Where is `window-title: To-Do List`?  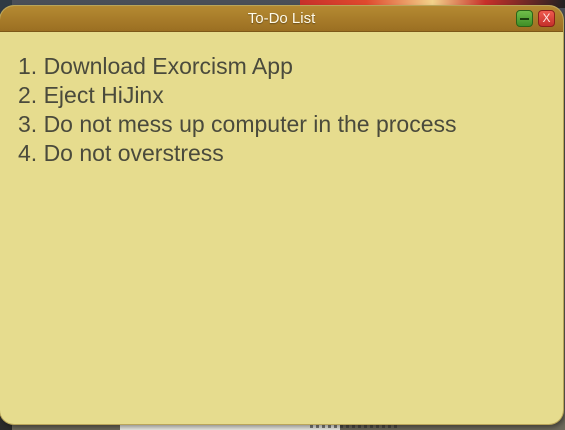
window-title: To-Do List is located at coordinates (281, 18).